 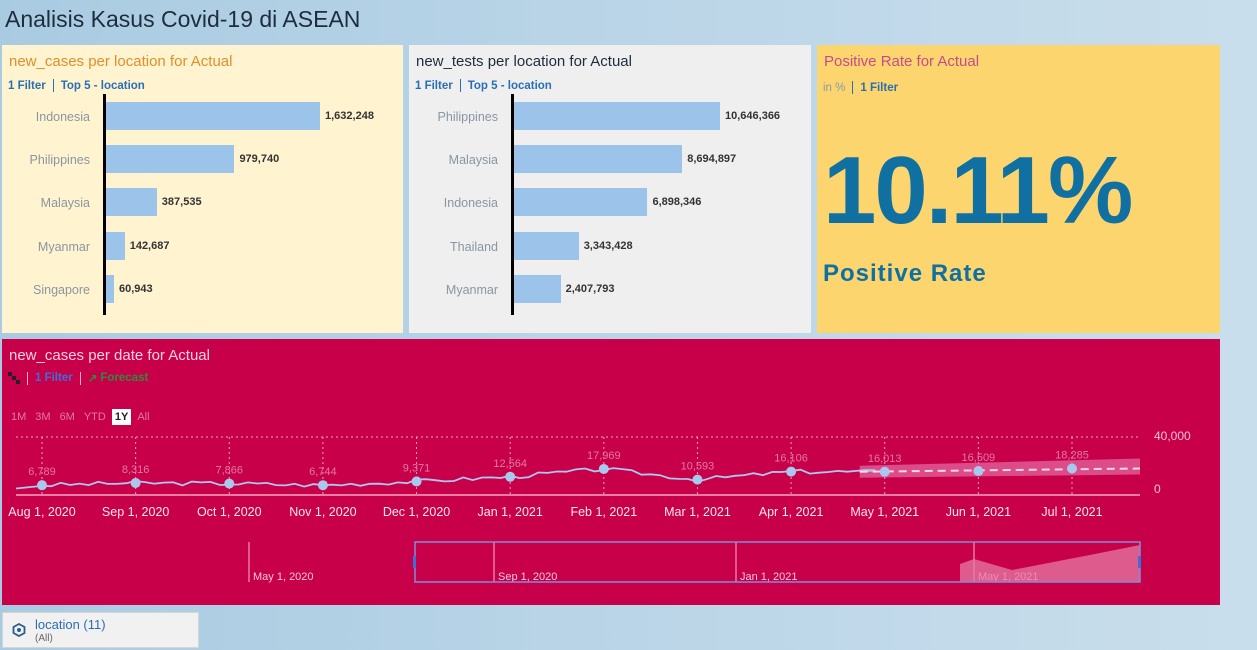 What do you see at coordinates (590, 288) in the screenshot?
I see `bar-value-label: 2,407,793` at bounding box center [590, 288].